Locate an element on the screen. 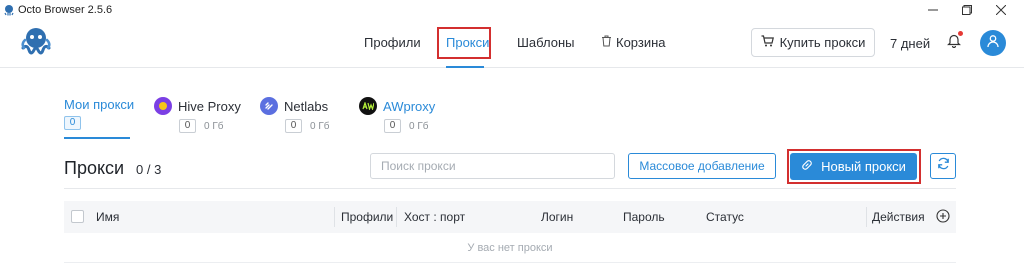 Image resolution: width=1024 pixels, height=271 pixels. column-actions: Действия is located at coordinates (898, 217).